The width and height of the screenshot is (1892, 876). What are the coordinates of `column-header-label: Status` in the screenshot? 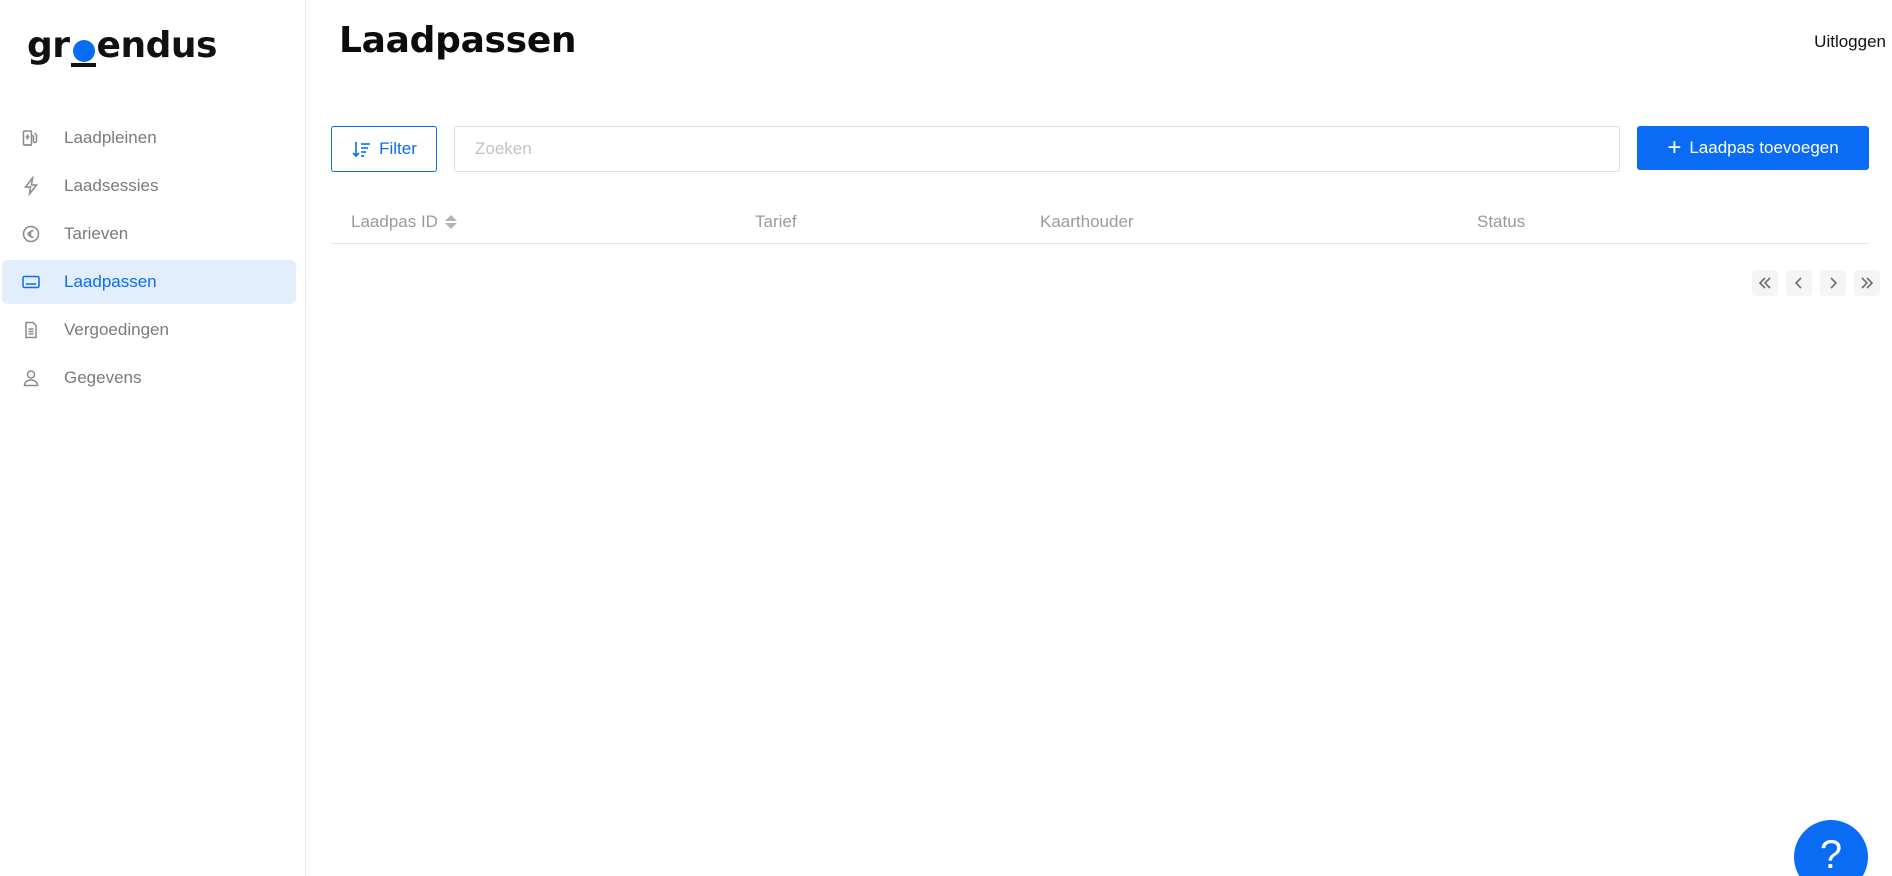 It's located at (1501, 221).